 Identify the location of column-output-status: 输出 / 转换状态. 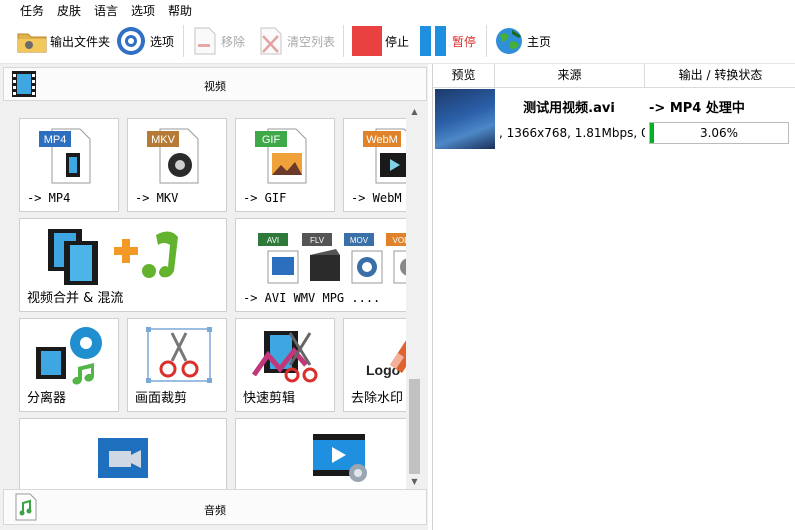
(720, 76).